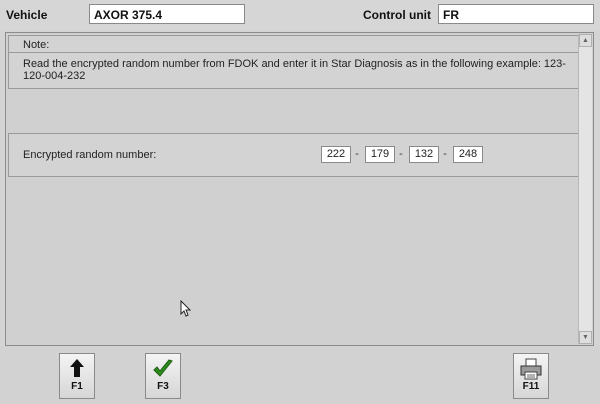  I want to click on control-unit-label: Control unit, so click(397, 15).